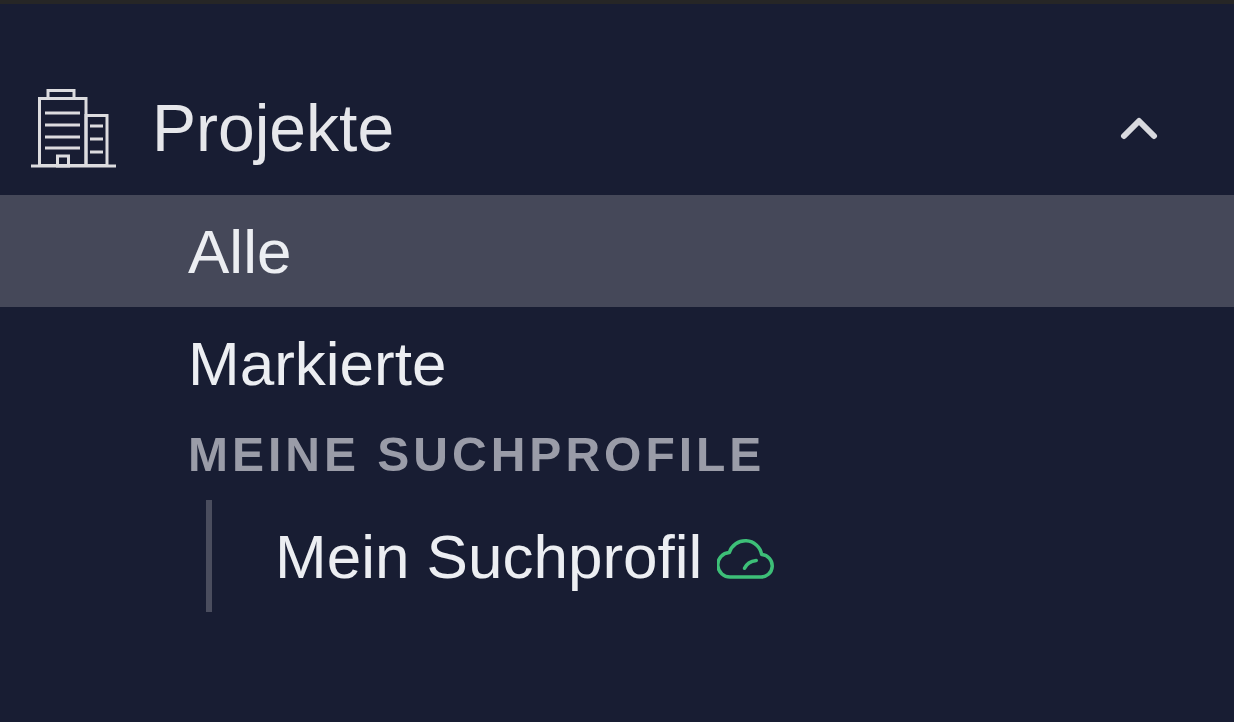  What do you see at coordinates (1139, 128) in the screenshot?
I see `chevron-up-icon` at bounding box center [1139, 128].